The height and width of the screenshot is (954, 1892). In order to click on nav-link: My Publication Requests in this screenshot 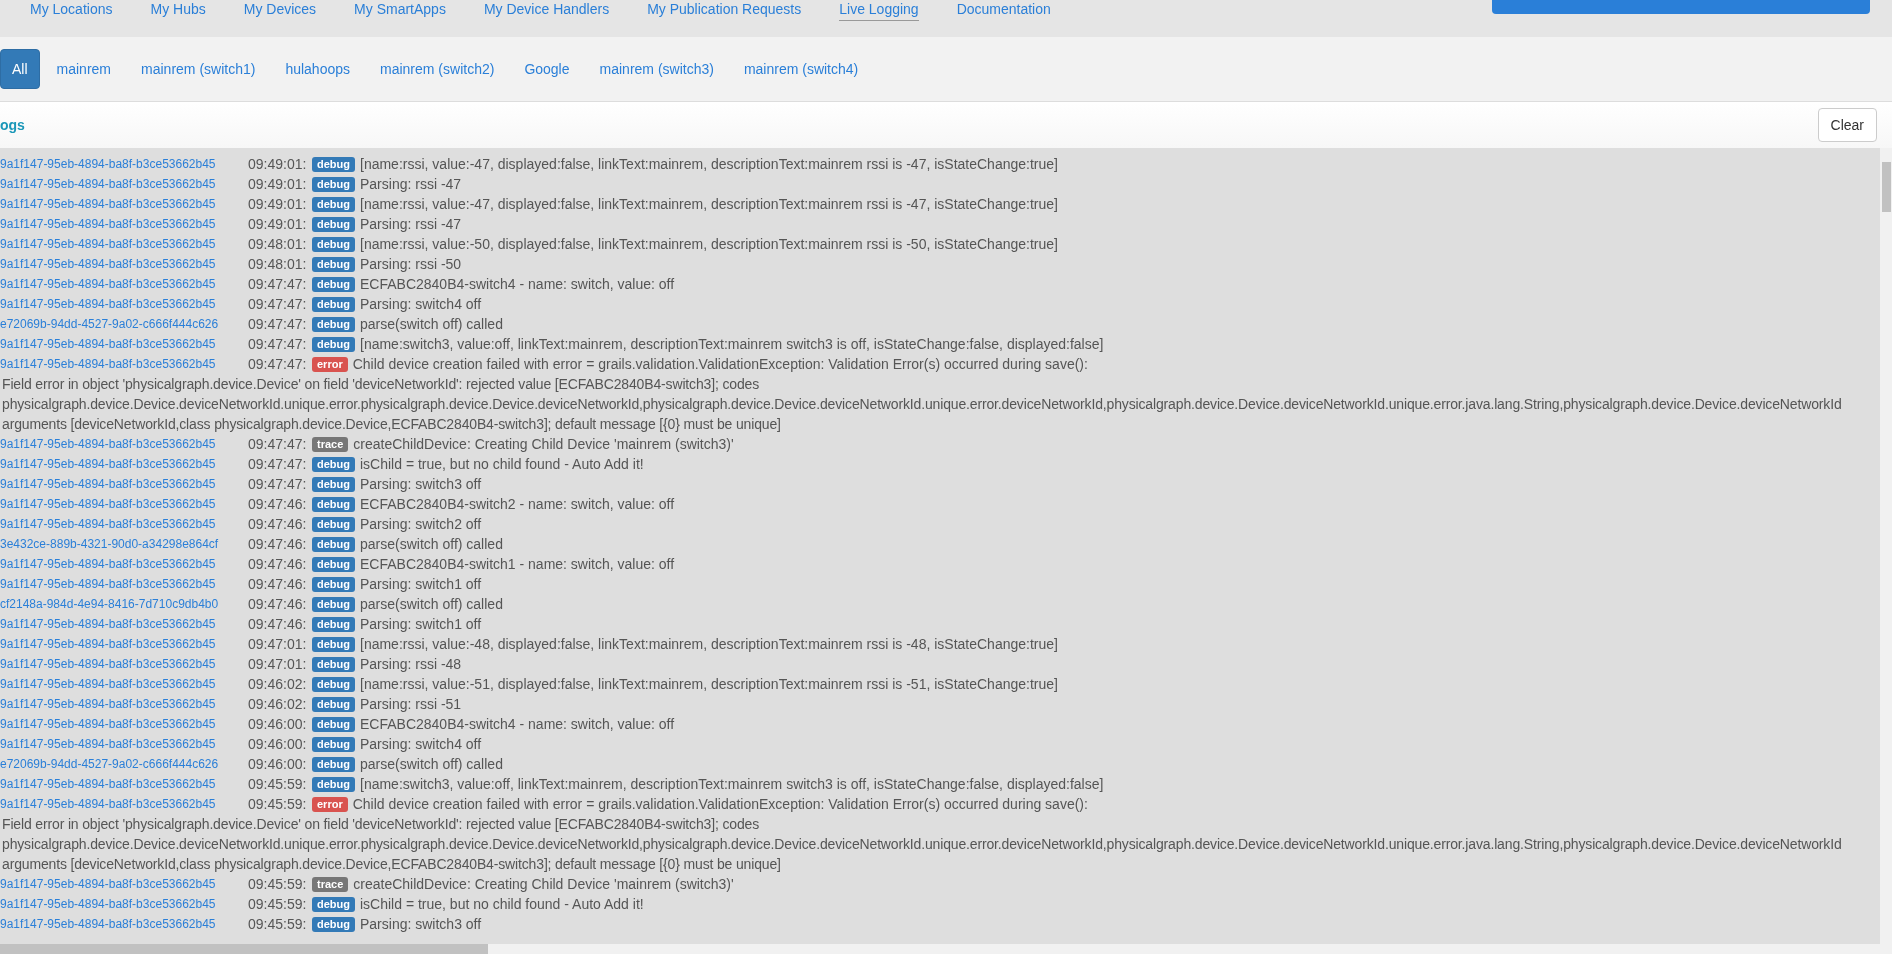, I will do `click(724, 11)`.